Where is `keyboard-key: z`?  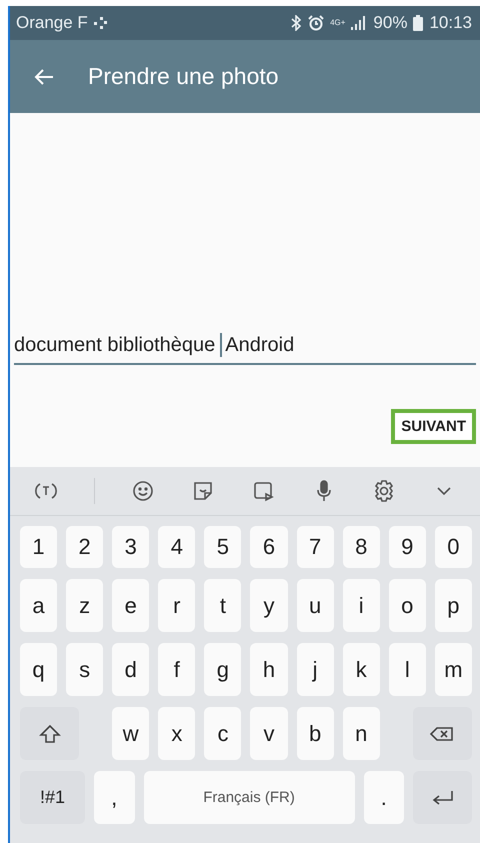 keyboard-key: z is located at coordinates (85, 605).